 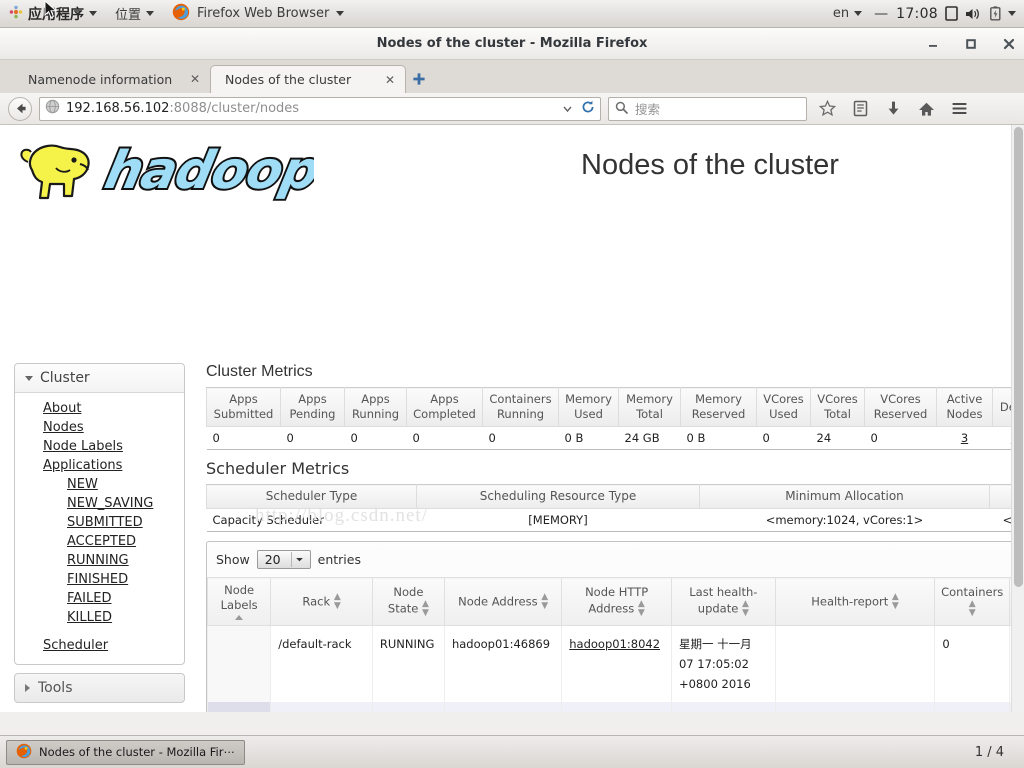 I want to click on sidebar-item-new: NEW, so click(x=99, y=484).